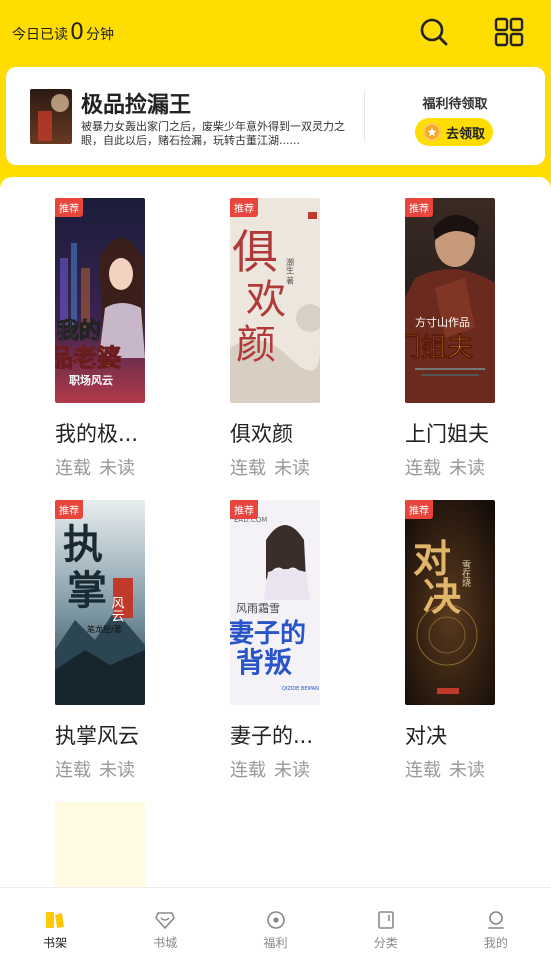  I want to click on book-cover: 方寸山作品 门姐夫 推荐, so click(450, 300).